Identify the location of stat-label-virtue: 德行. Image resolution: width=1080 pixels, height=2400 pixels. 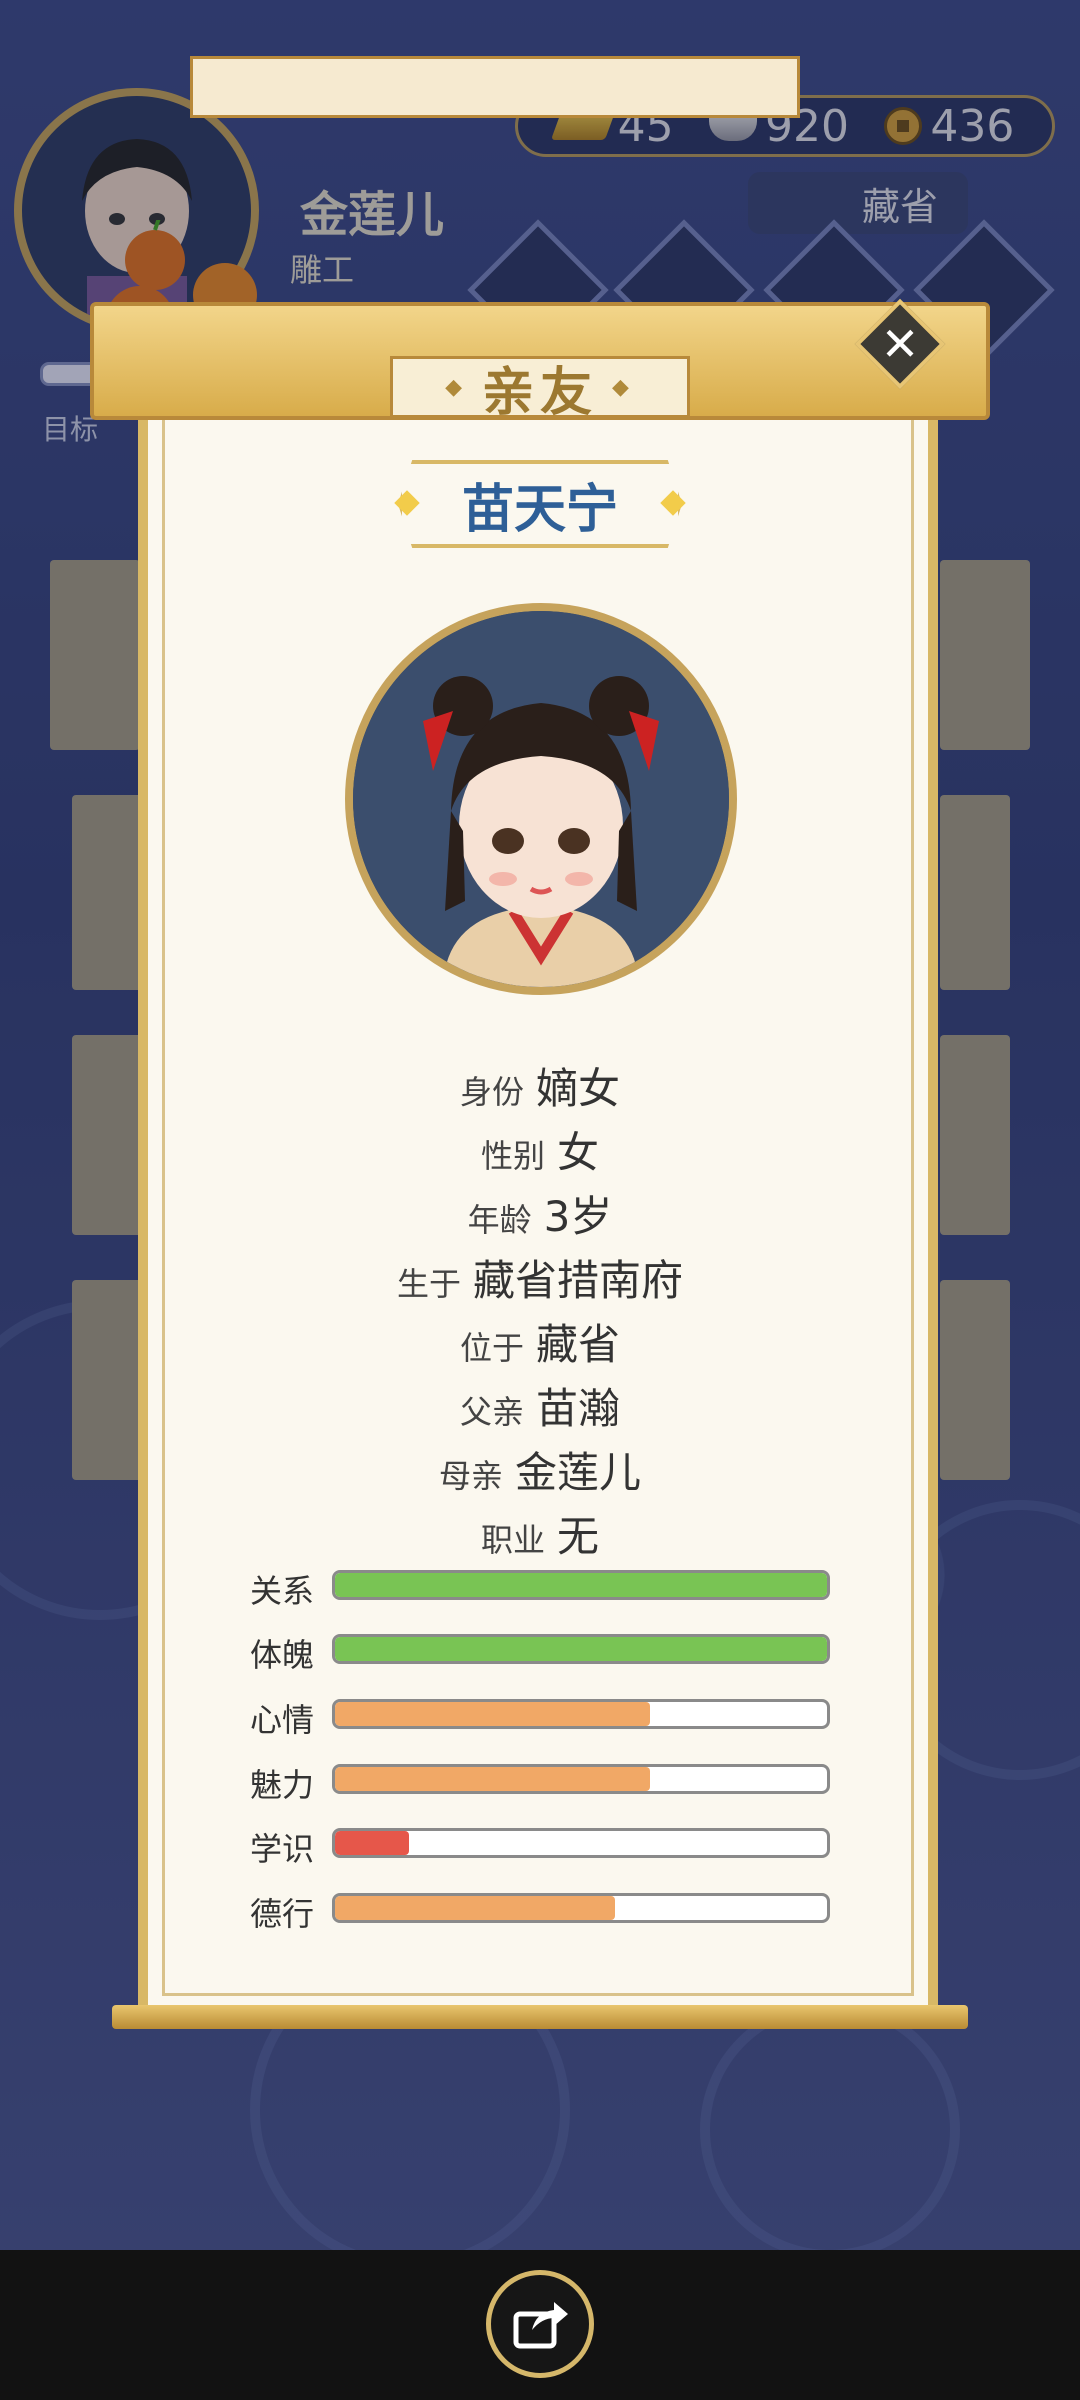
(282, 1914).